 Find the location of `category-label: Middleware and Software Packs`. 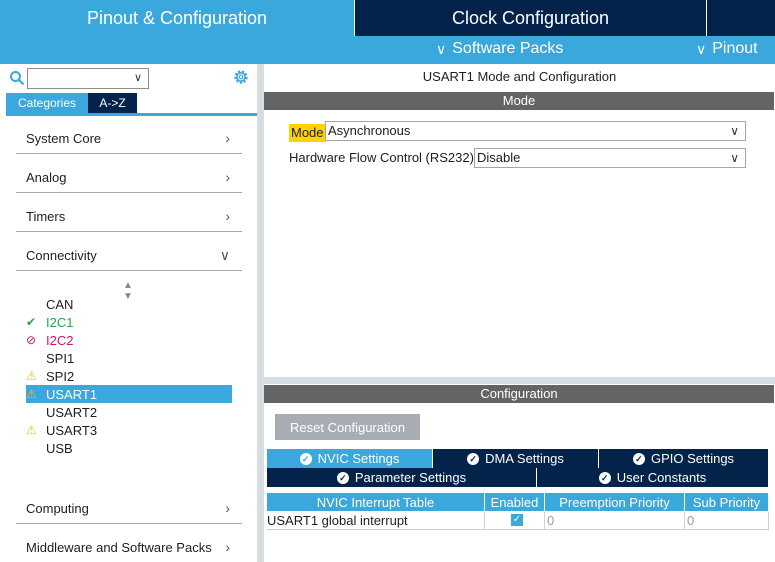

category-label: Middleware and Software Packs is located at coordinates (119, 547).